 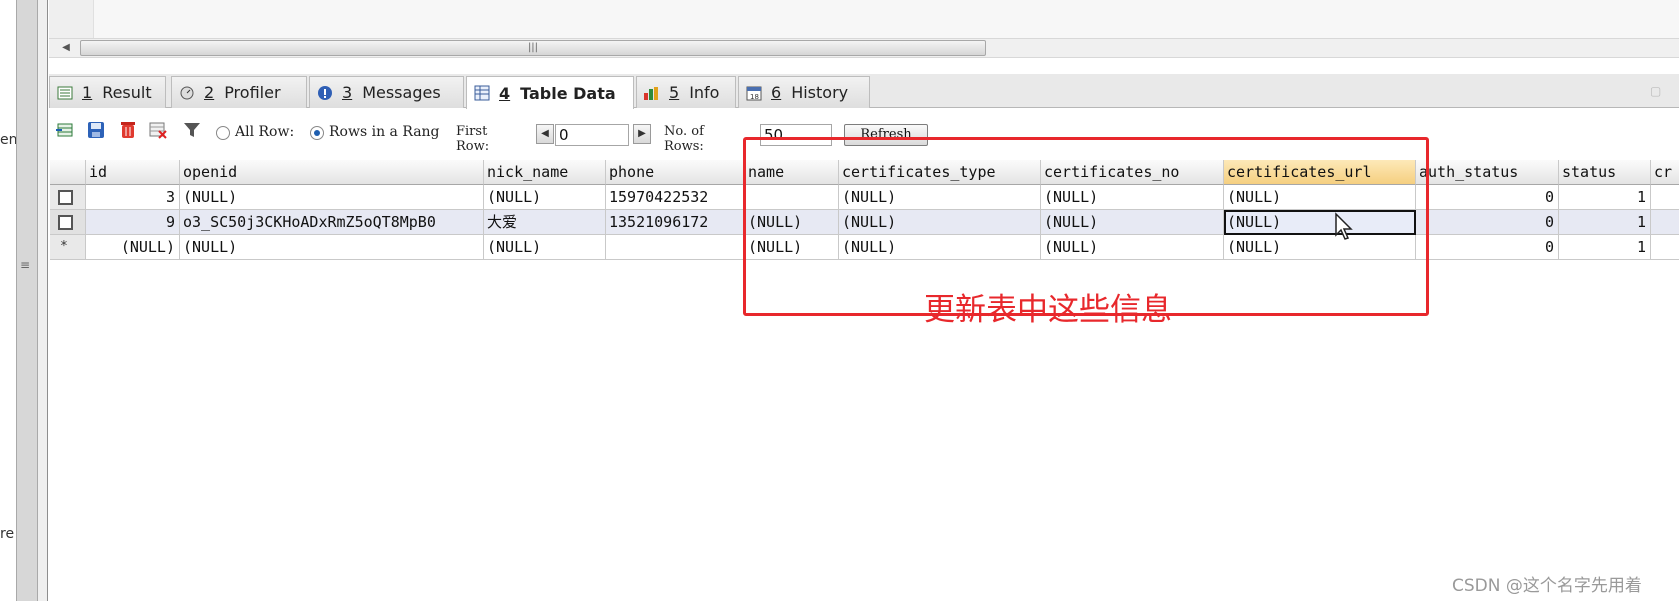 I want to click on cell-nick-name: 大爱, so click(x=545, y=222).